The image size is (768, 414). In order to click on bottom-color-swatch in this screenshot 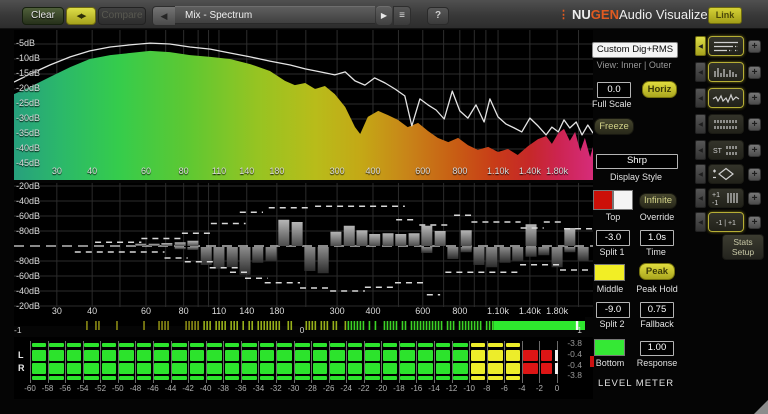, I will do `click(609, 347)`.